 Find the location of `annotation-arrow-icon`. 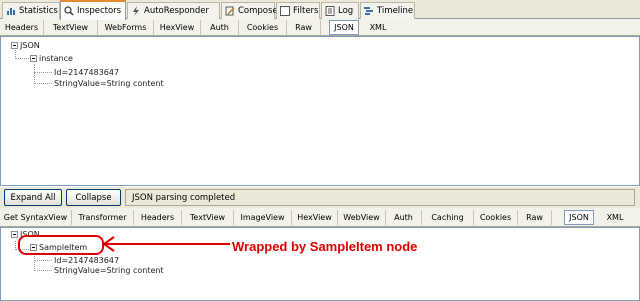

annotation-arrow-icon is located at coordinates (166, 244).